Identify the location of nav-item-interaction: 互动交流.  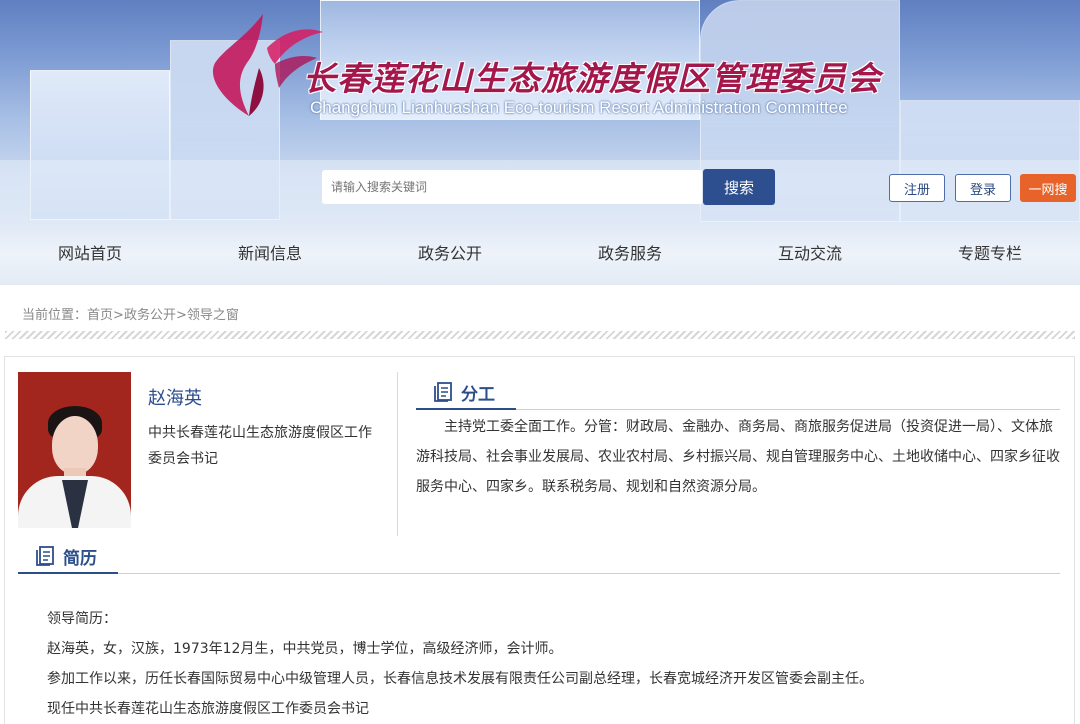
(810, 253).